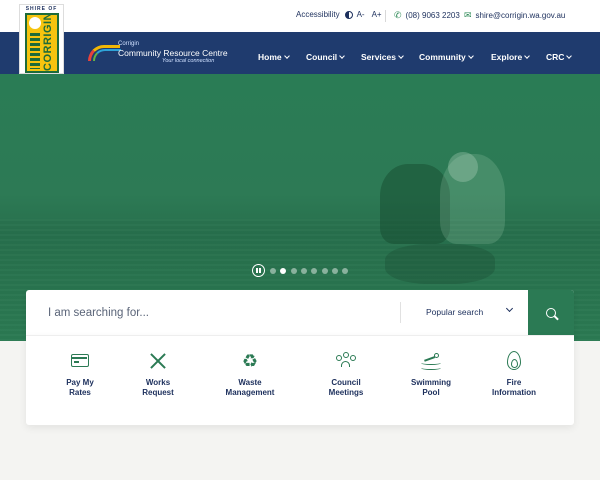 The width and height of the screenshot is (600, 480). I want to click on logo-band: CORRIGIN, so click(42, 43).